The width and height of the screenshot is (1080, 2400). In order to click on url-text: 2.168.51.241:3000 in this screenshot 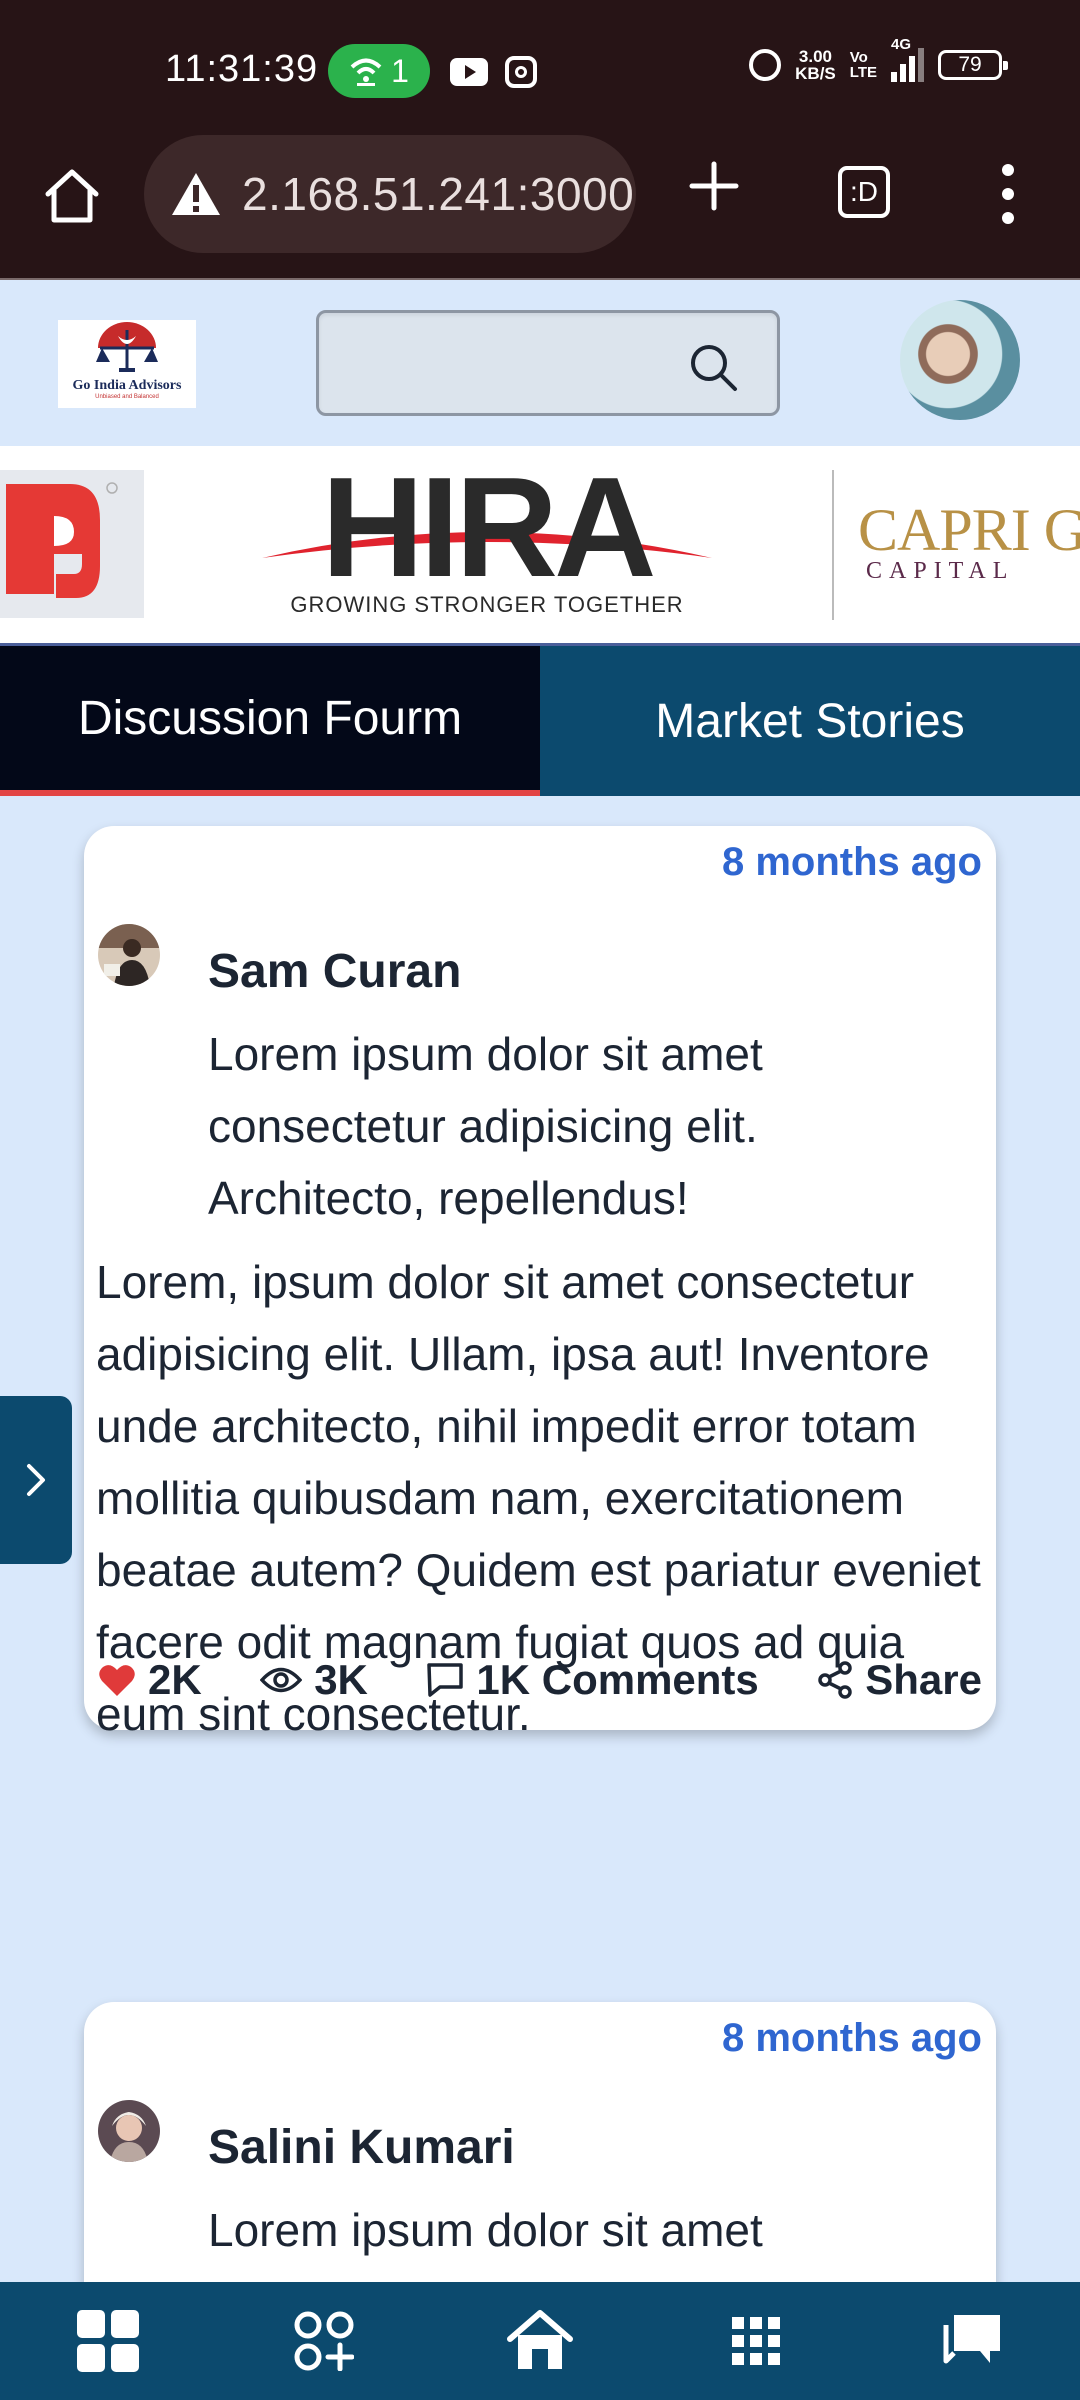, I will do `click(438, 194)`.